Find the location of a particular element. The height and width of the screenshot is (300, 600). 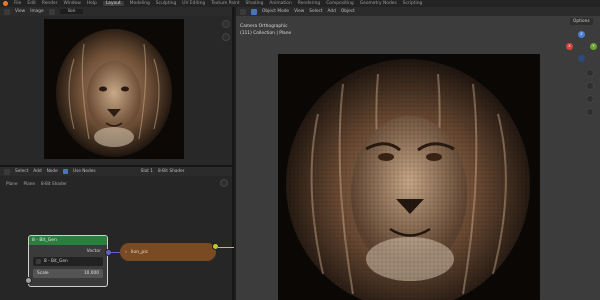

editor-type-icon is located at coordinates (7, 11).